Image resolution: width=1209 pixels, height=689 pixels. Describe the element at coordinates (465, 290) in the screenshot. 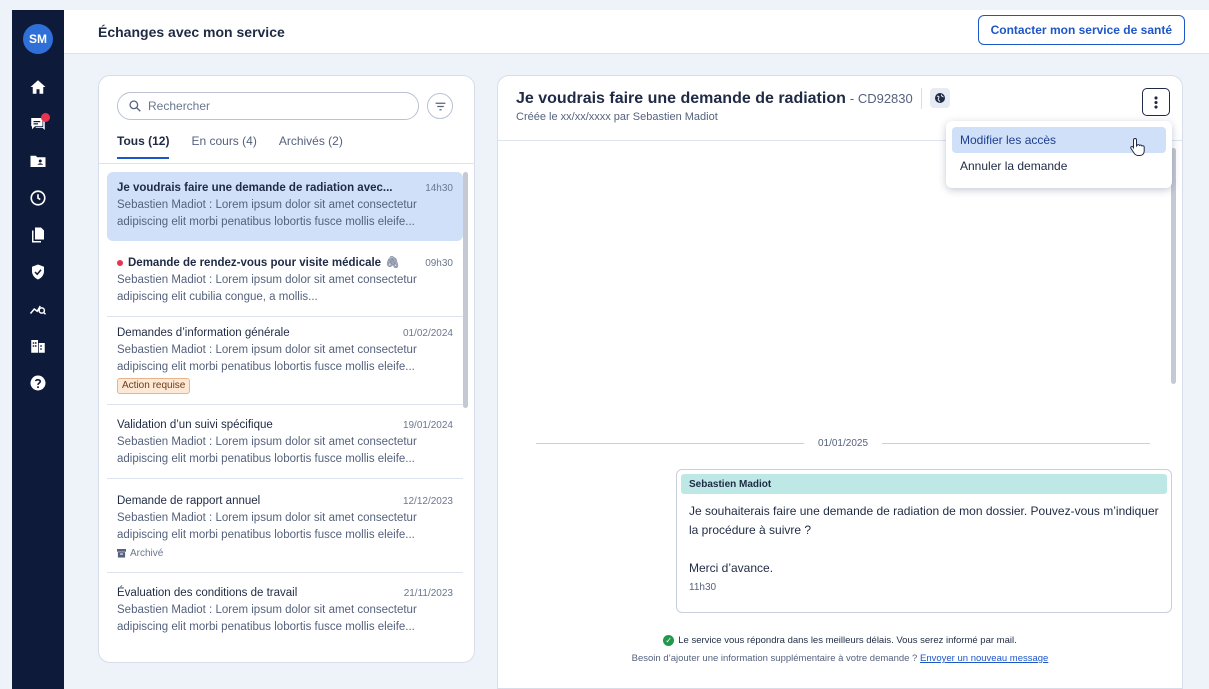

I see `list-scrollbar` at that location.